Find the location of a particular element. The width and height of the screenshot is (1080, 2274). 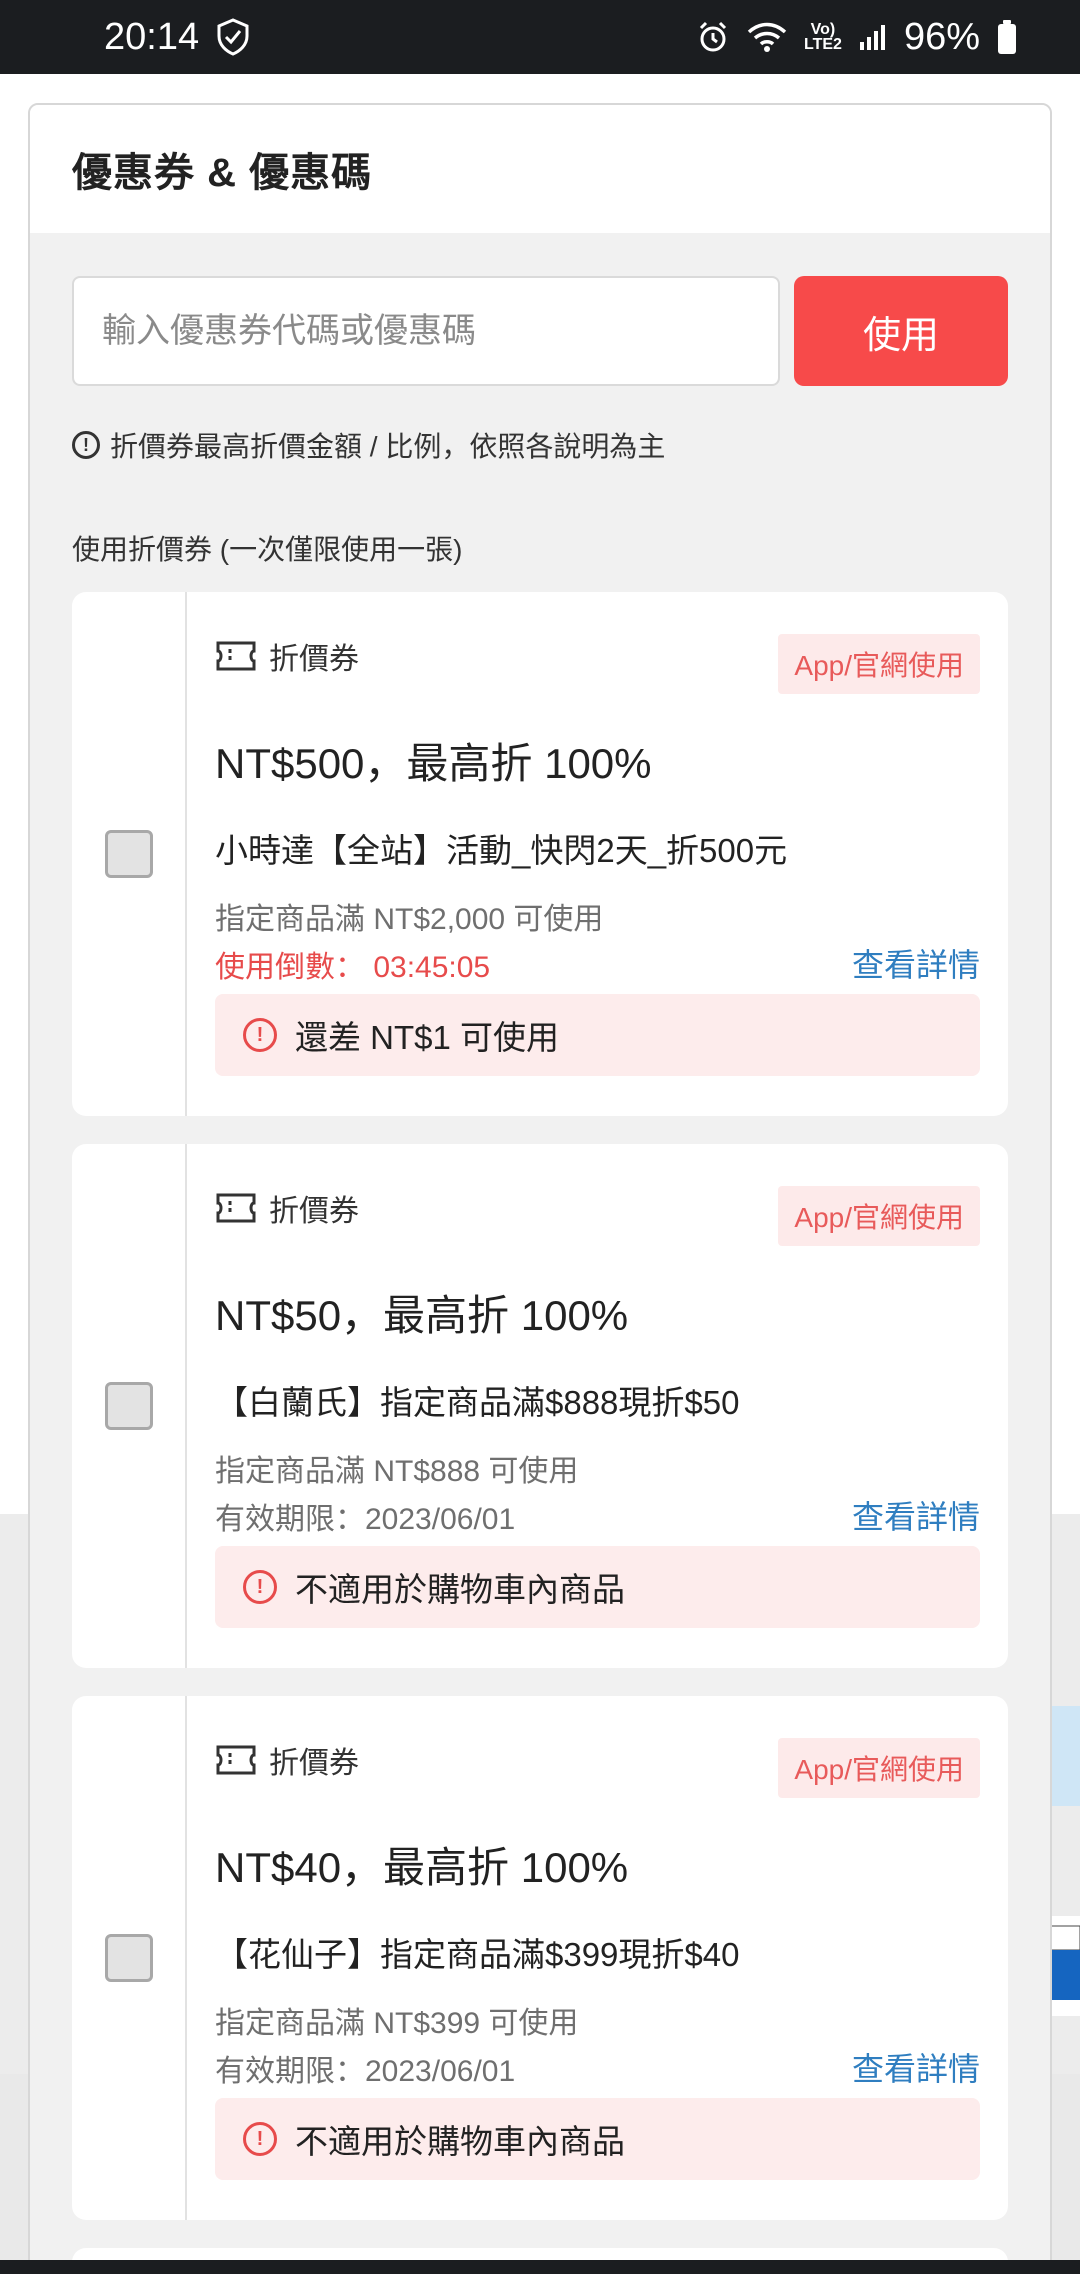

coupon-amount: NT$500，最高折 100% is located at coordinates (433, 763).